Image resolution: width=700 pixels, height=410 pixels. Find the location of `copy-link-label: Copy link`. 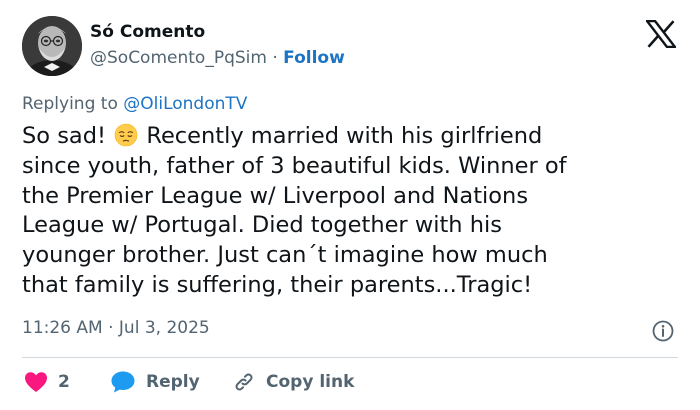

copy-link-label: Copy link is located at coordinates (310, 382).